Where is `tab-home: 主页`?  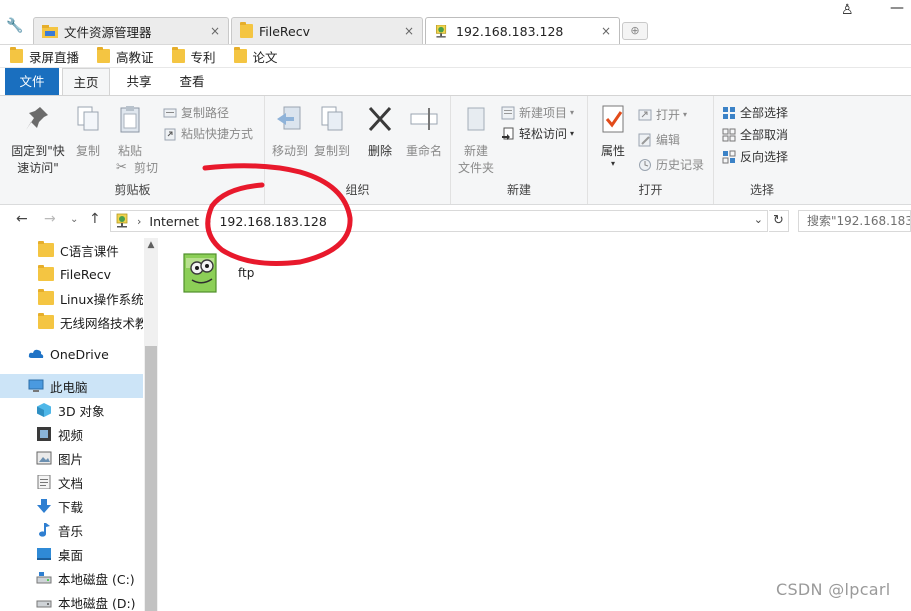 tab-home: 主页 is located at coordinates (86, 81).